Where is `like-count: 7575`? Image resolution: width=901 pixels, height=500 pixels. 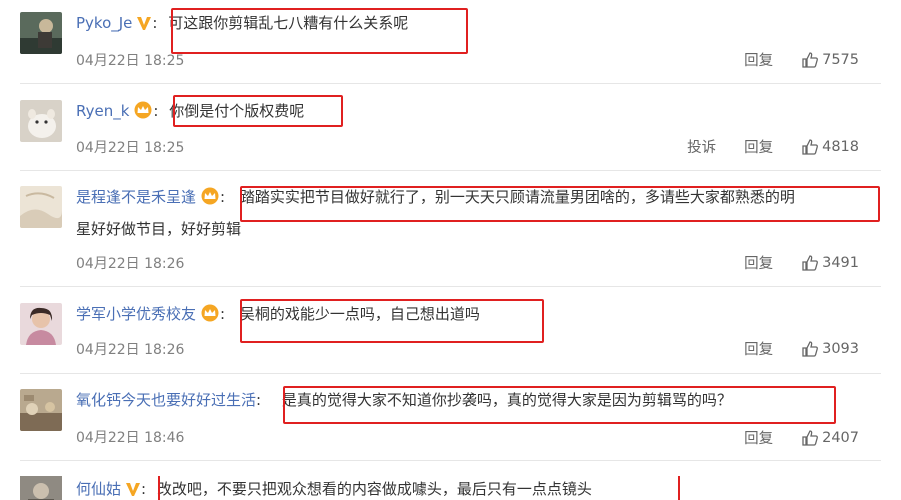
like-count: 7575 is located at coordinates (840, 59).